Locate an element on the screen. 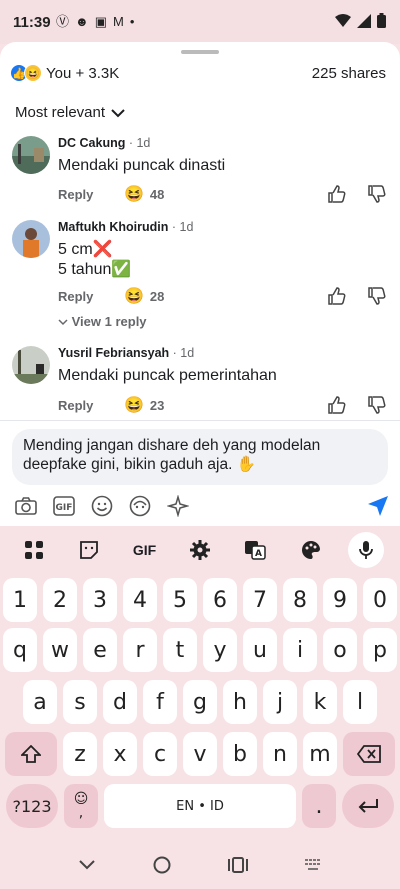 This screenshot has height=889, width=400. key-q: q is located at coordinates (20, 650).